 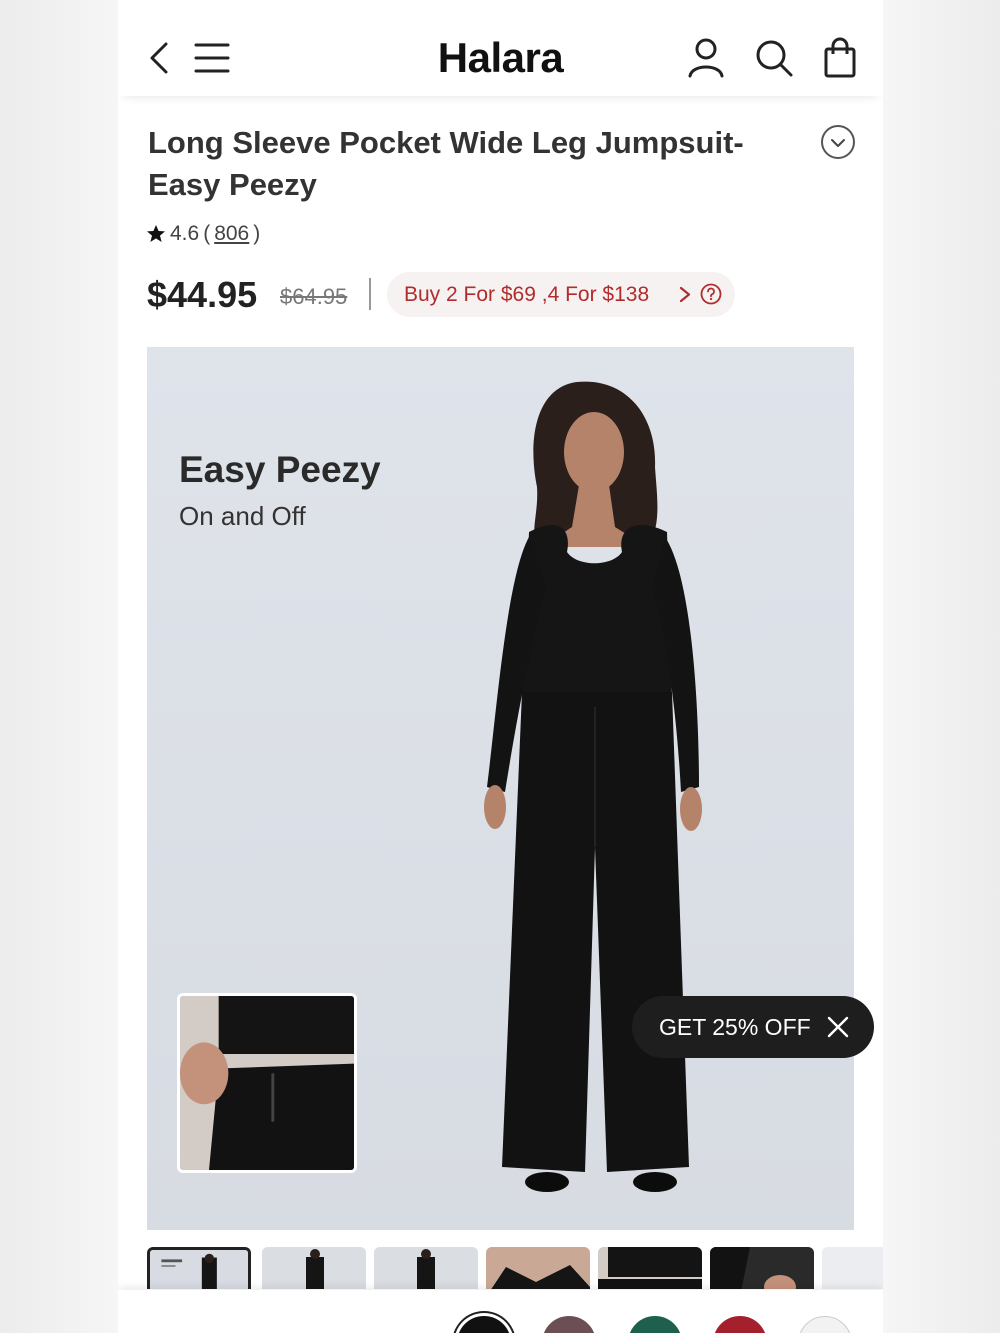 What do you see at coordinates (185, 233) in the screenshot?
I see `rating-value: 4.6` at bounding box center [185, 233].